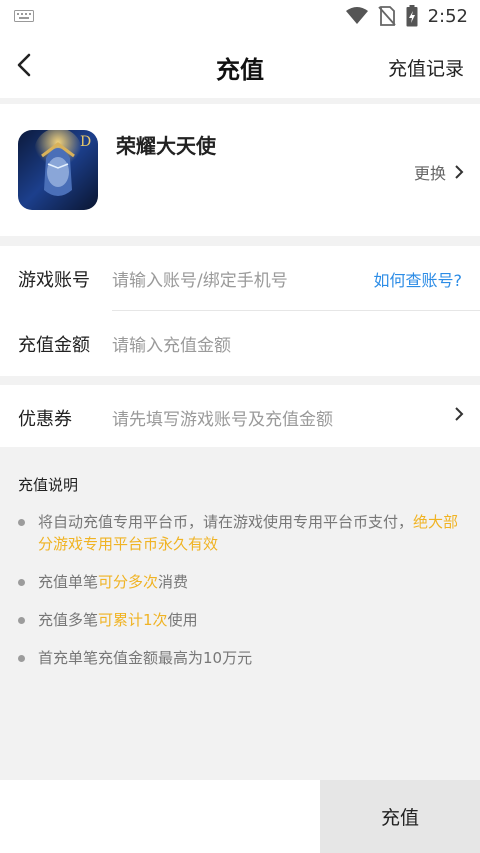 The width and height of the screenshot is (480, 853). Describe the element at coordinates (68, 582) in the screenshot. I see `note-text: 充值单笔` at that location.